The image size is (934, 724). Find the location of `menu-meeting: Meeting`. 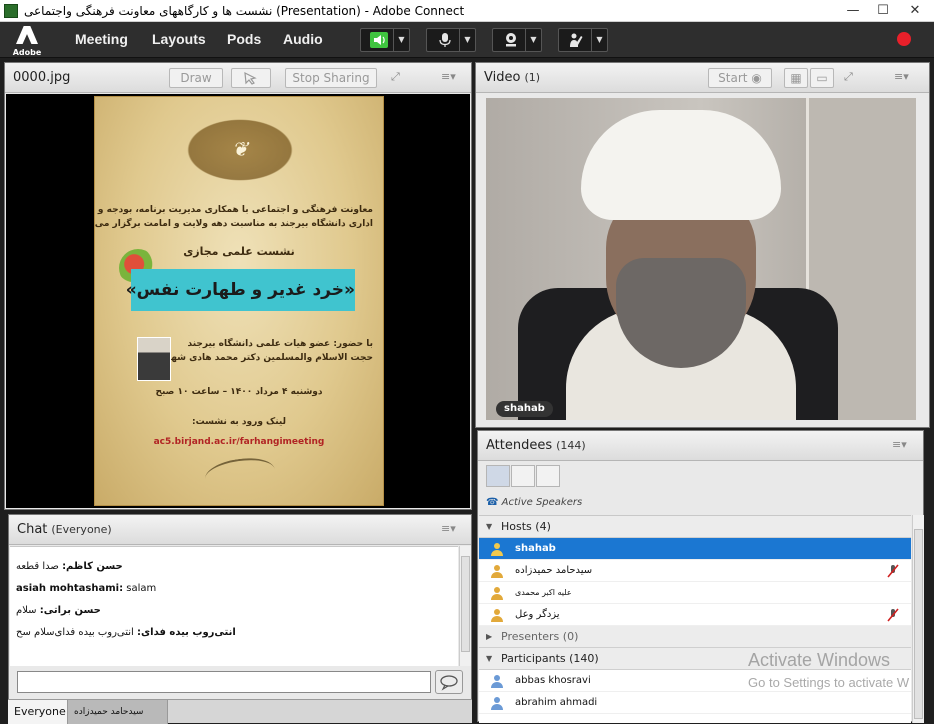

menu-meeting: Meeting is located at coordinates (101, 39).